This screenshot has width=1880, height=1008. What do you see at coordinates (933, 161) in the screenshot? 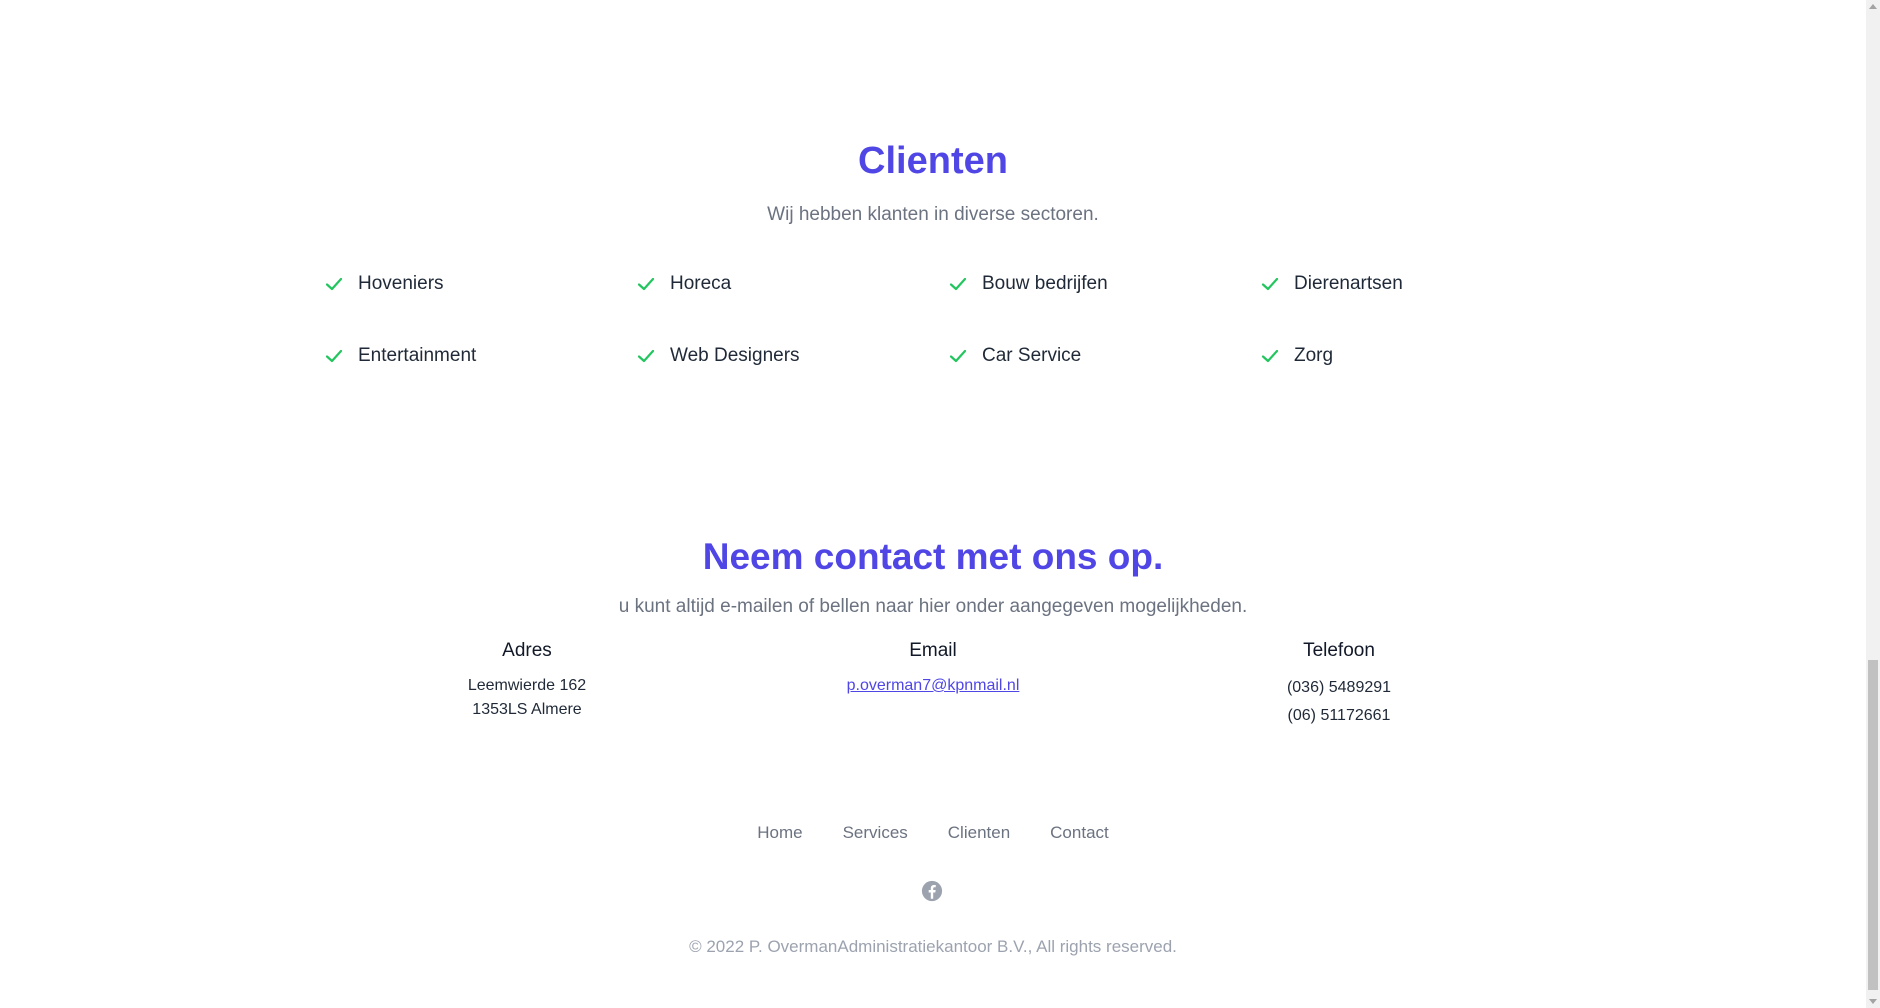
I see `clients-heading: Clienten` at bounding box center [933, 161].